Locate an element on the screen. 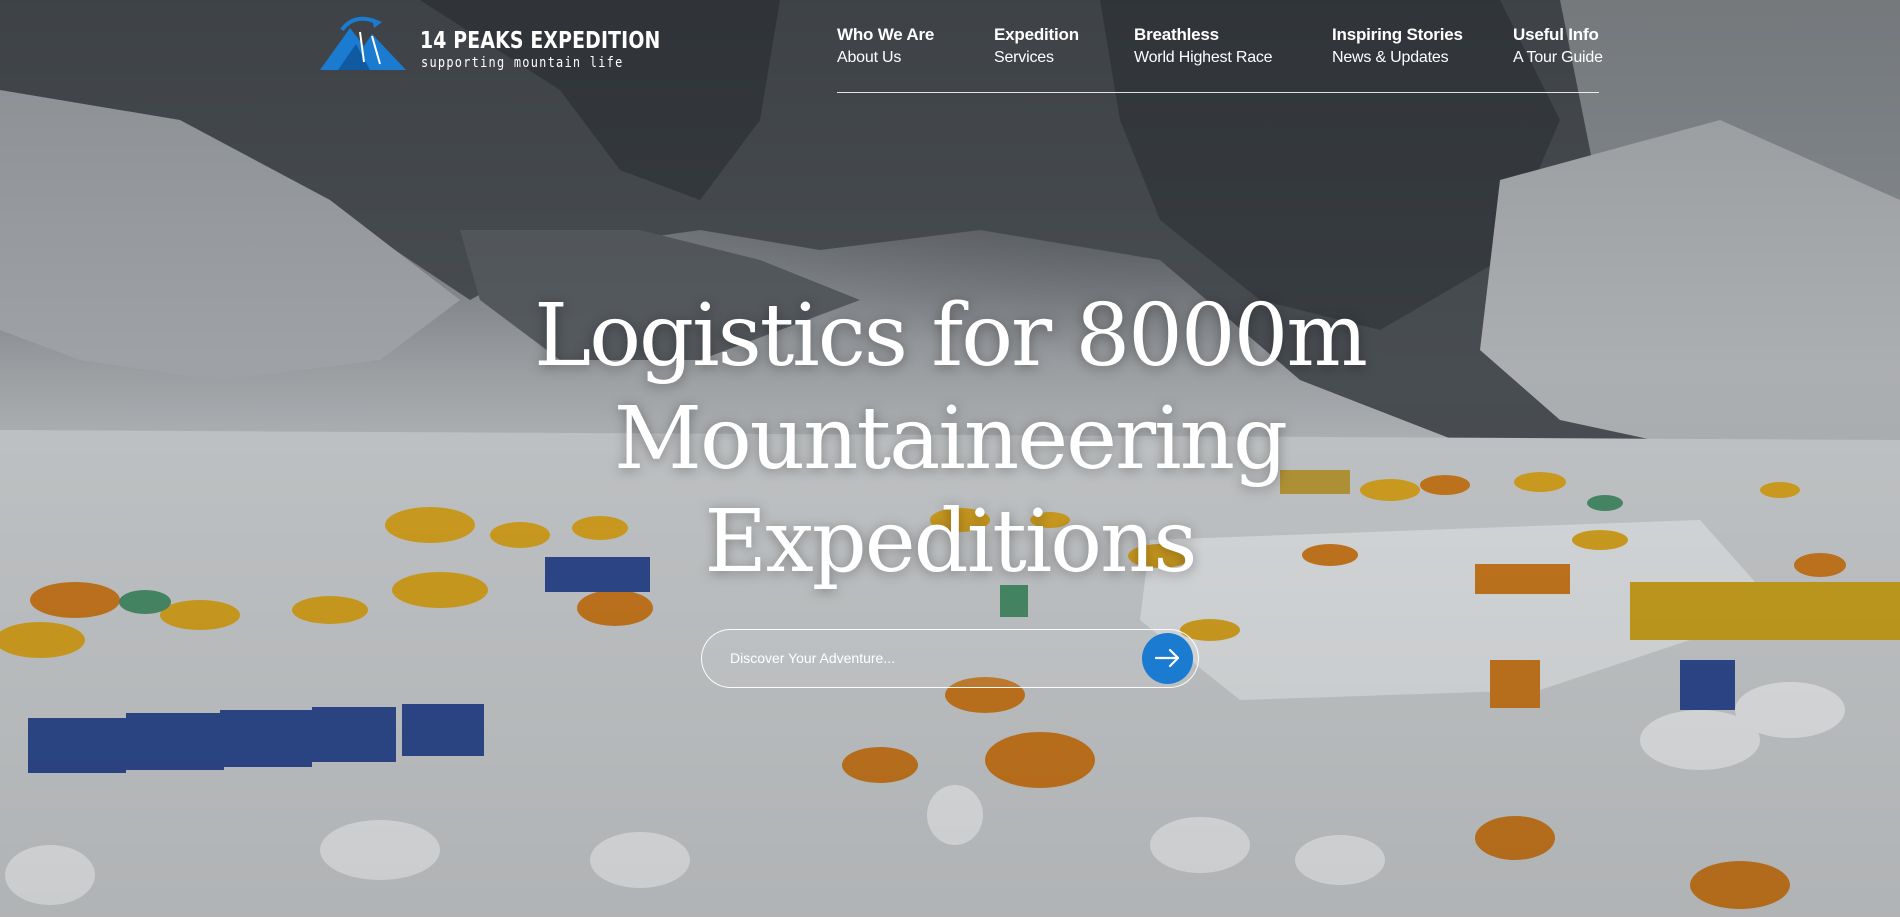 The width and height of the screenshot is (1900, 917). brand-tagline: supporting mountain life is located at coordinates (522, 63).